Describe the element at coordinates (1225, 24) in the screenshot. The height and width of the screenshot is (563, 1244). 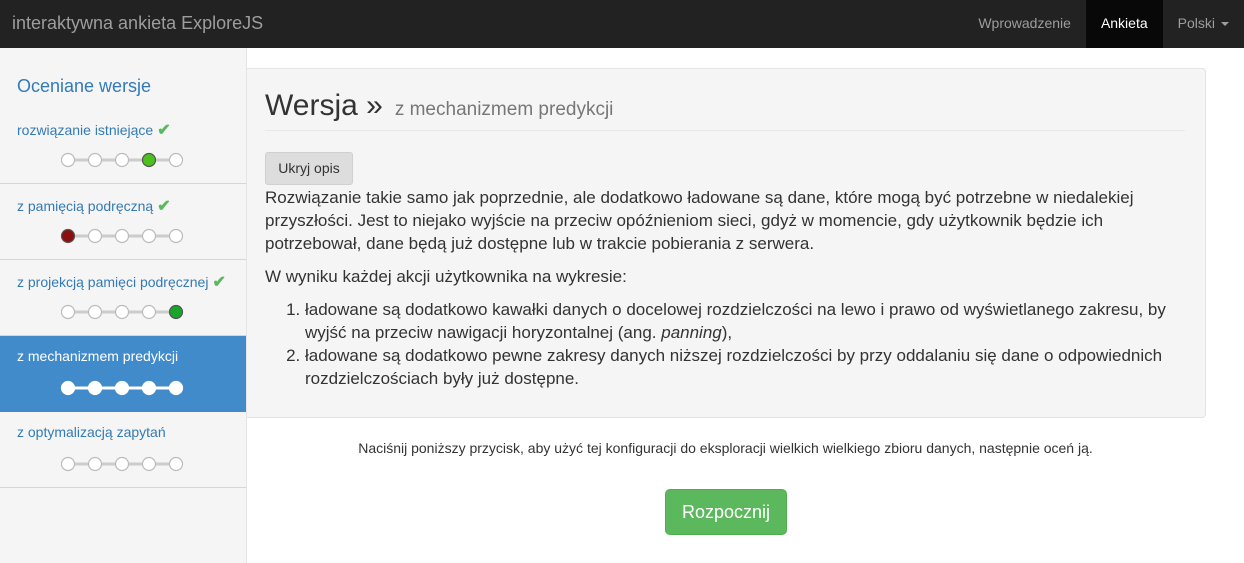
I see `caret-down-icon` at that location.